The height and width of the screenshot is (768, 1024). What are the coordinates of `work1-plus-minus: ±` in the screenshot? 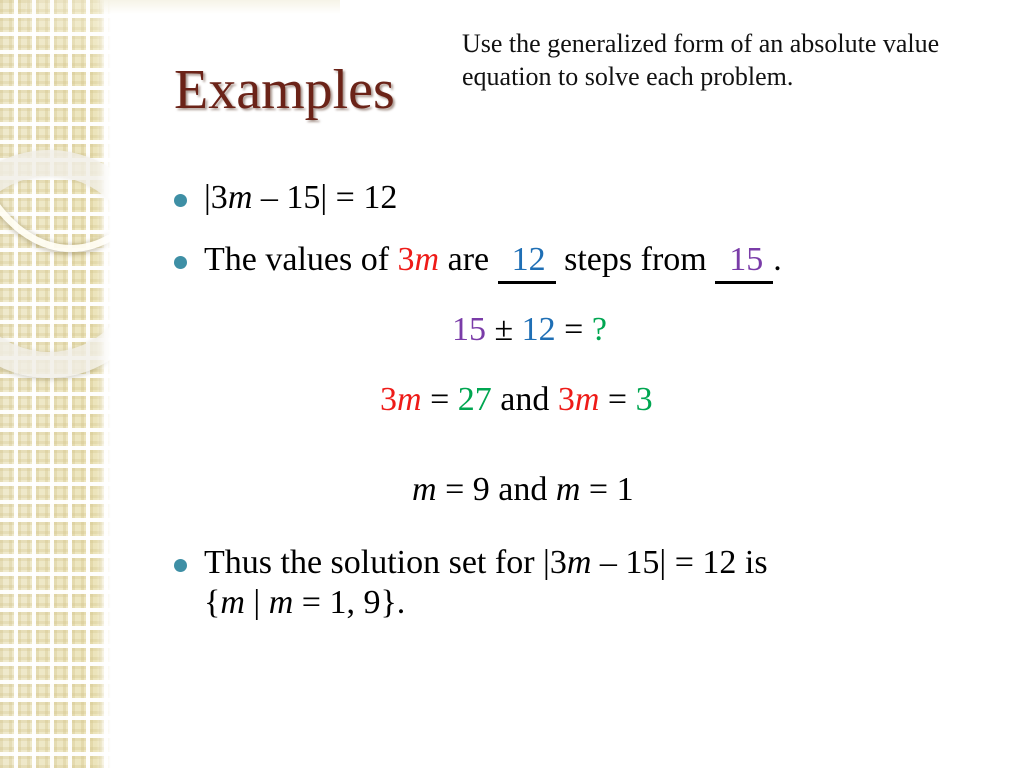 It's located at (504, 329).